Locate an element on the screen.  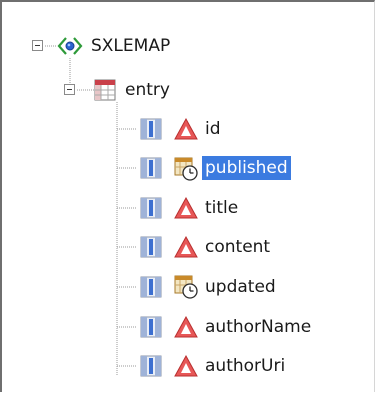
tree-child-label: title is located at coordinates (221, 208).